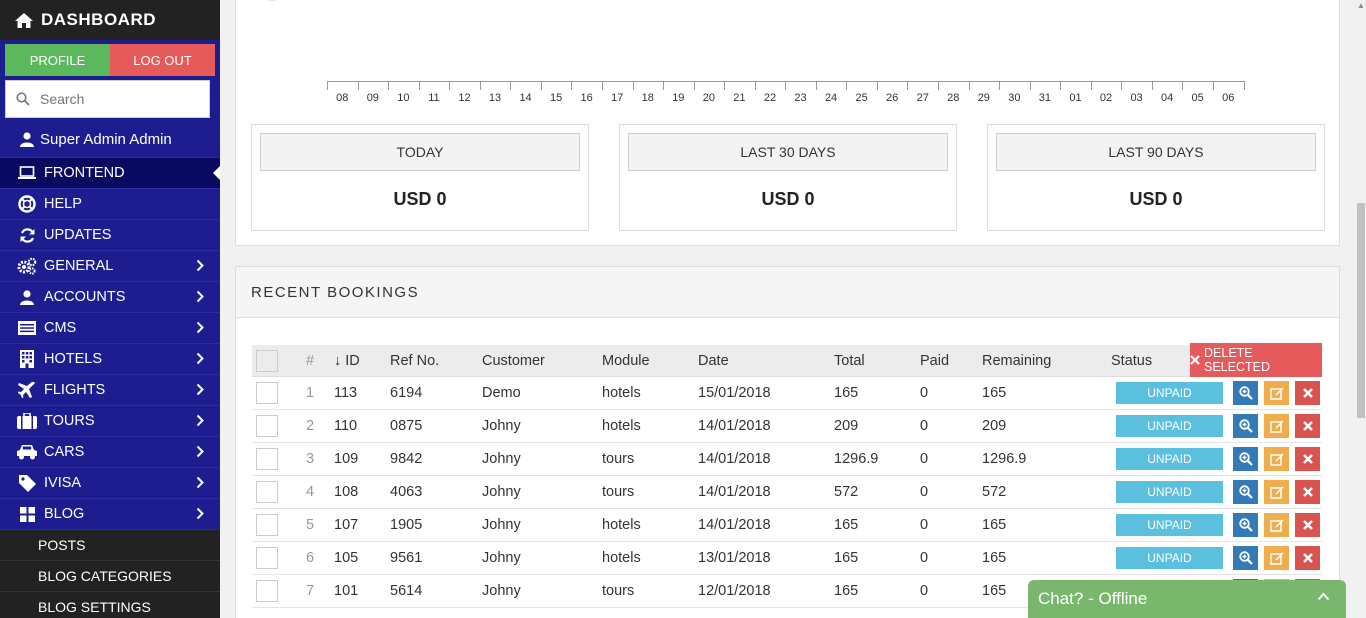 Image resolution: width=1366 pixels, height=618 pixels. Describe the element at coordinates (626, 360) in the screenshot. I see `col-header-module: Module` at that location.